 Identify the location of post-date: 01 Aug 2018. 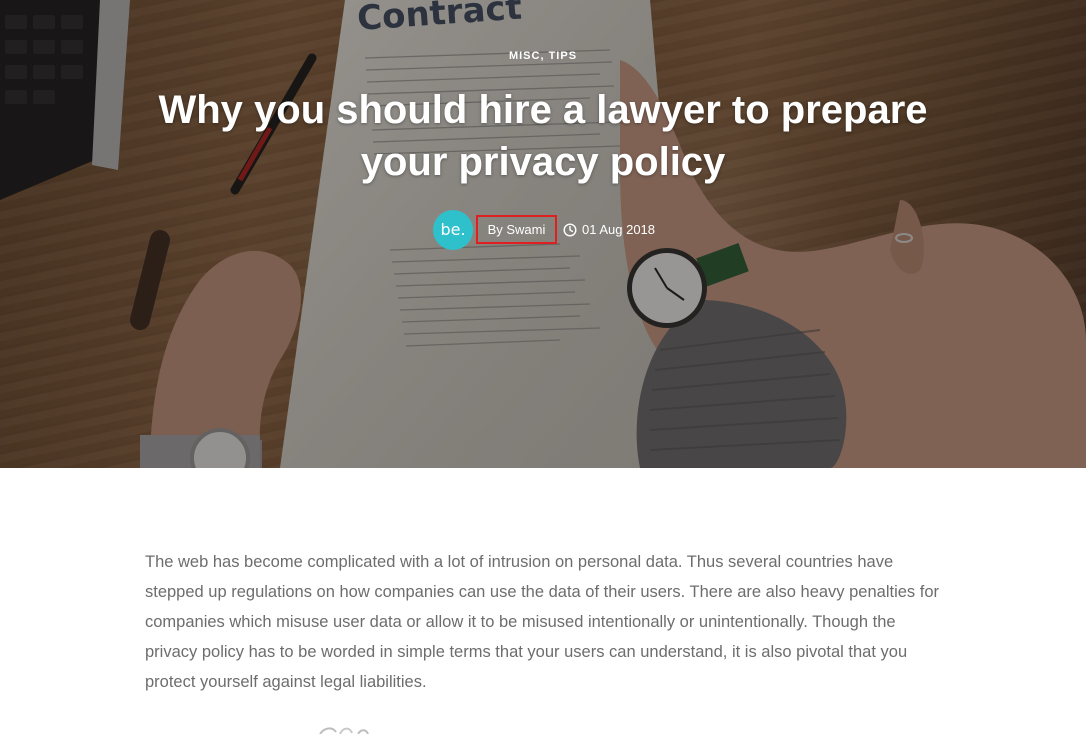
(619, 229).